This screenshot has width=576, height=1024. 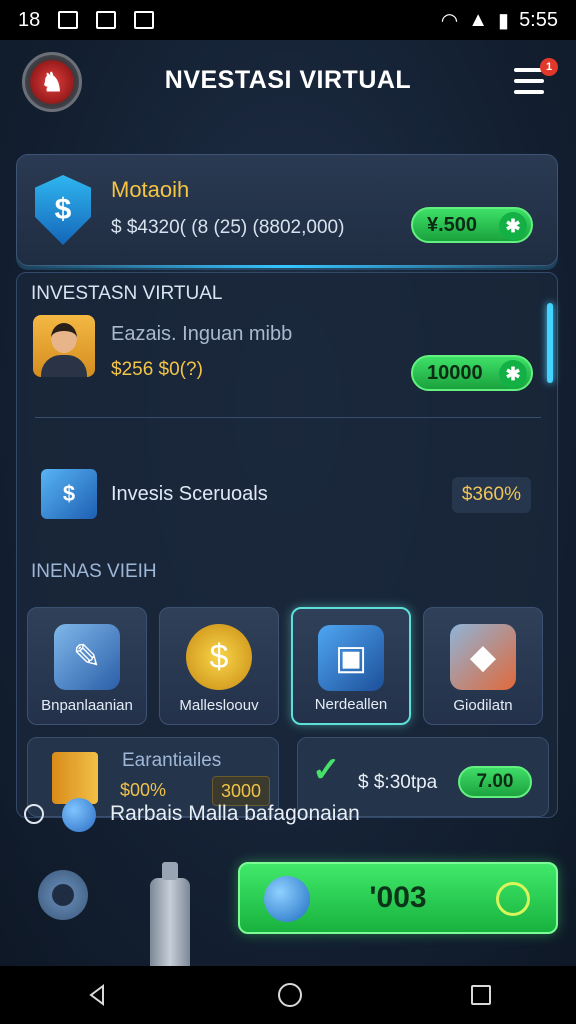 I want to click on header: ♞ NVESTASI VIRTUAL 1, so click(x=288, y=85).